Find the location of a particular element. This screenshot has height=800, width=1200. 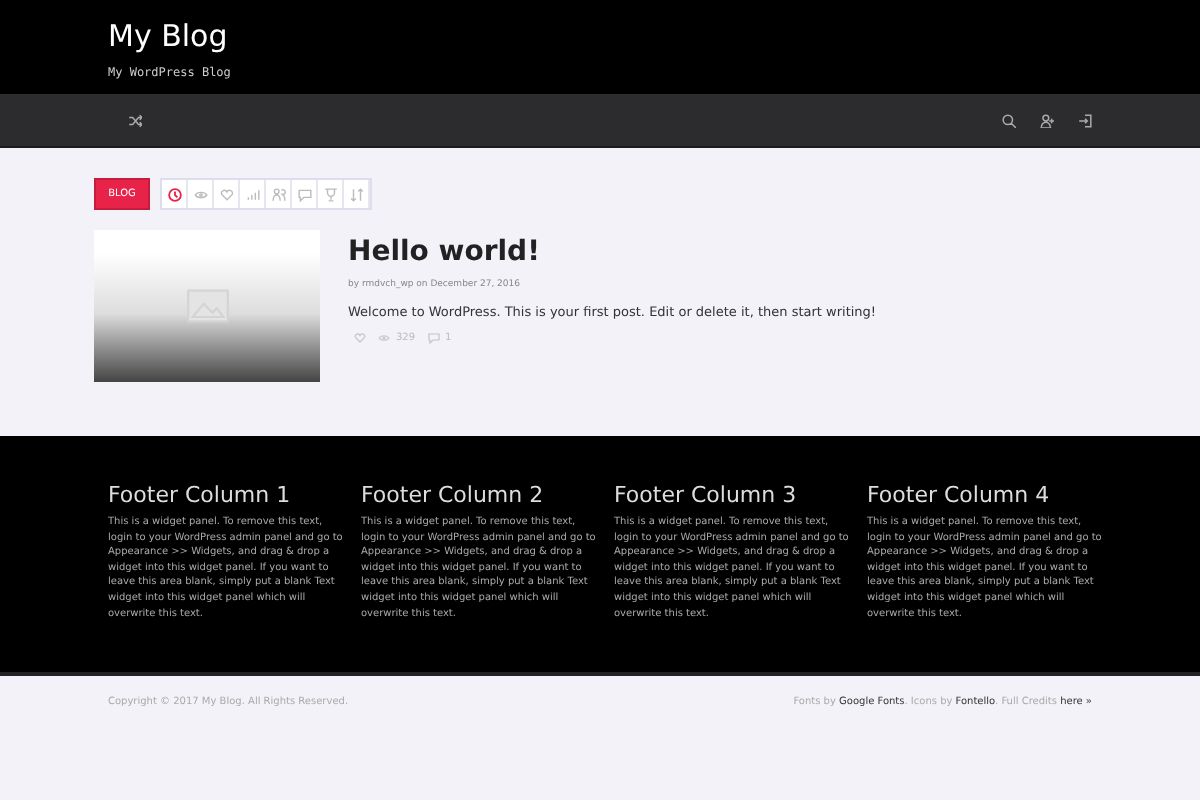

user-add-icon is located at coordinates (1047, 120).